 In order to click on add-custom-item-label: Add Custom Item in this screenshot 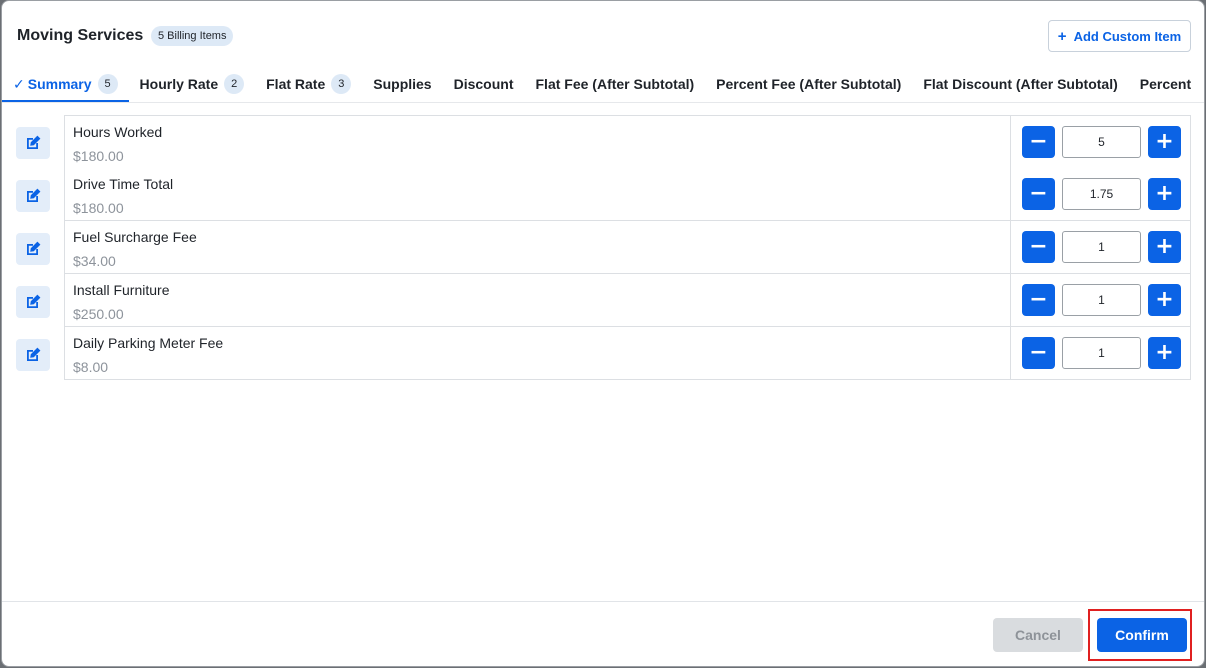, I will do `click(1127, 36)`.